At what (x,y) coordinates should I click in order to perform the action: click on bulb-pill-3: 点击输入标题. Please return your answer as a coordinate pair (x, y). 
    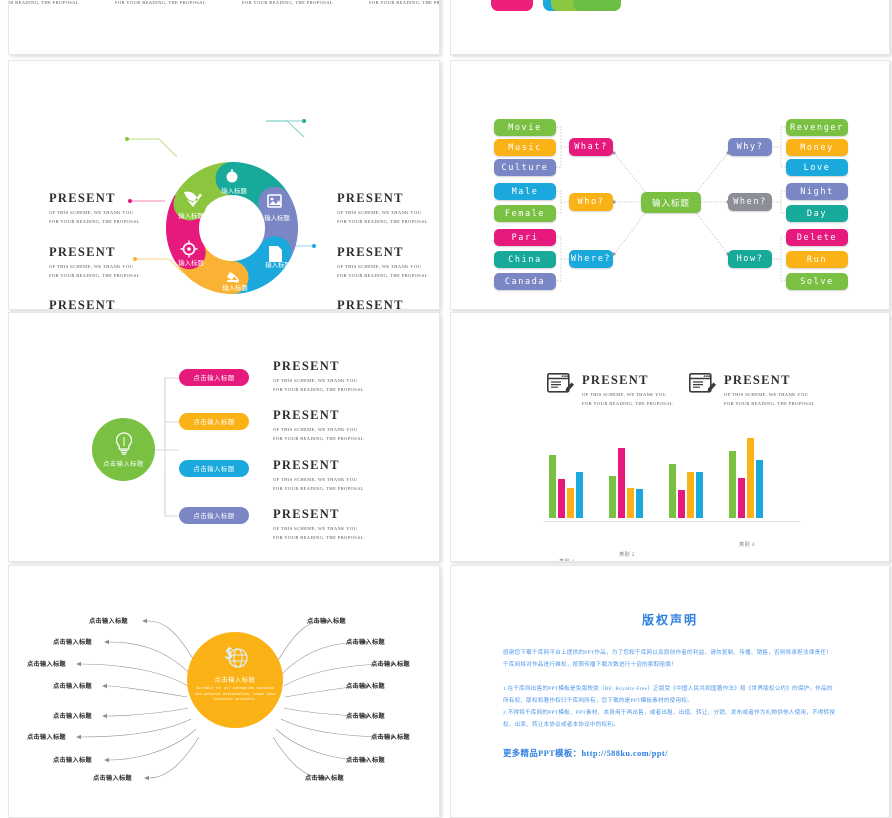
    Looking at the image, I should click on (214, 468).